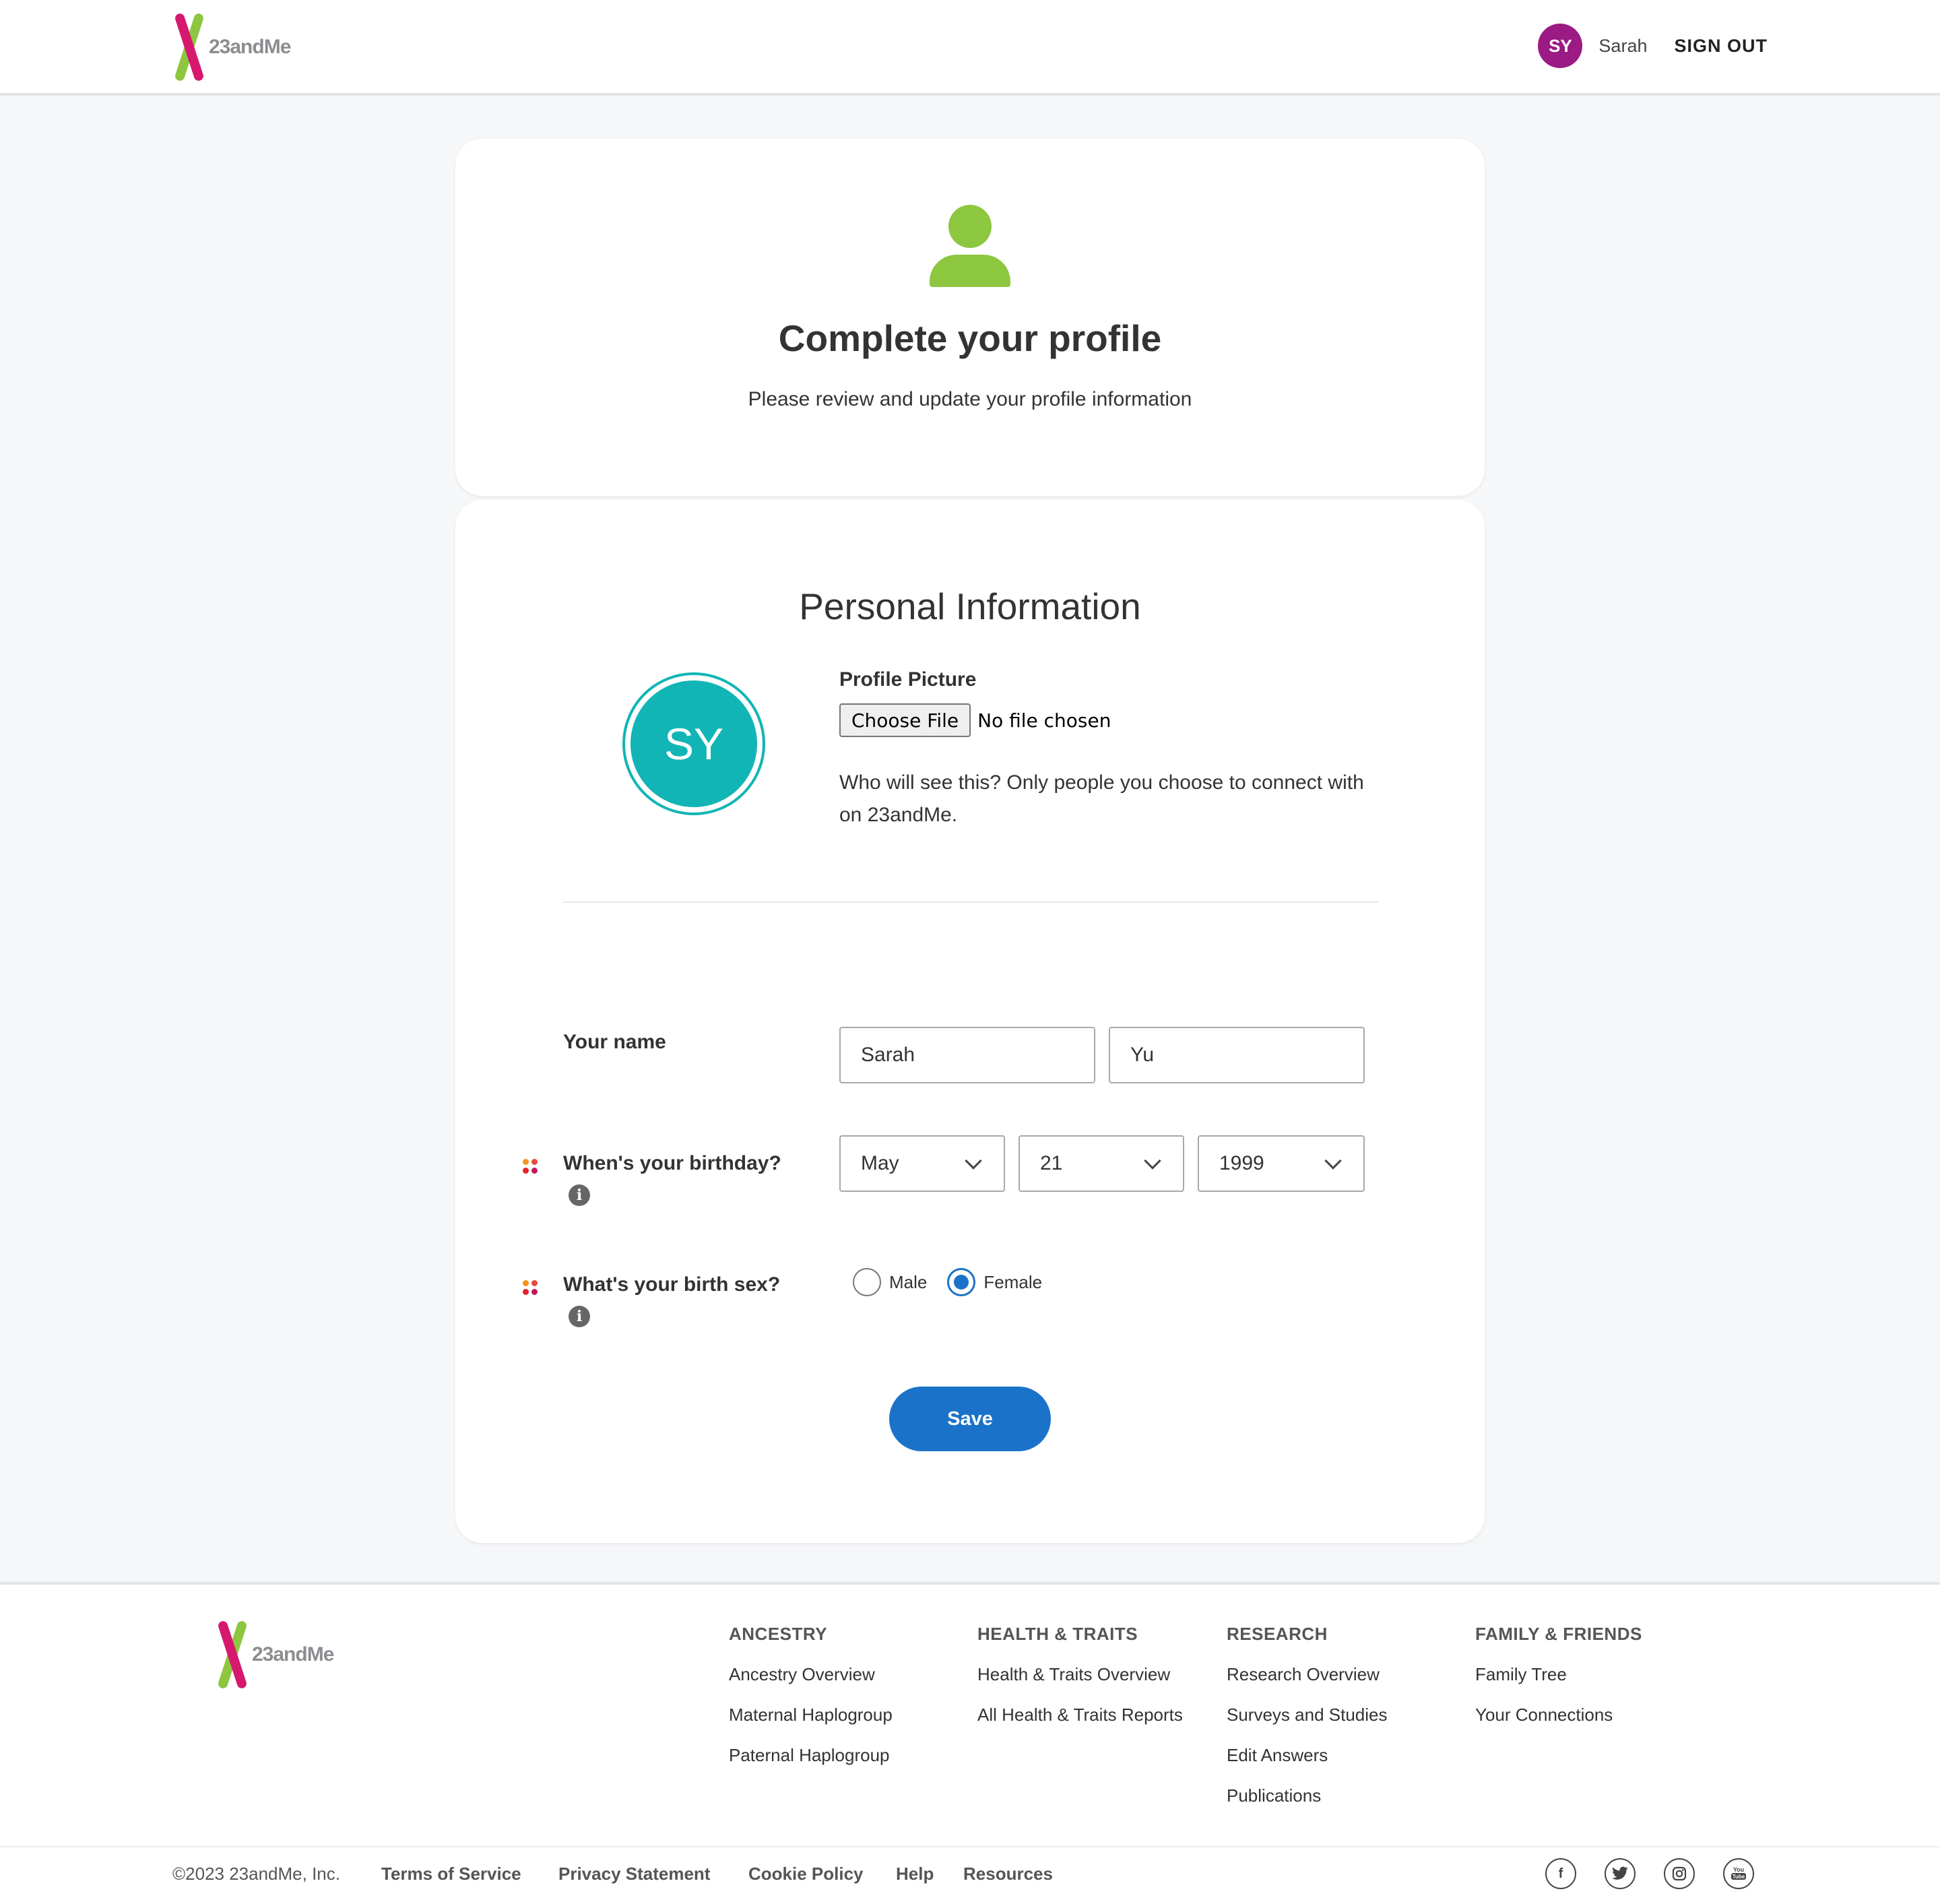  I want to click on name-label: Your name, so click(615, 1042).